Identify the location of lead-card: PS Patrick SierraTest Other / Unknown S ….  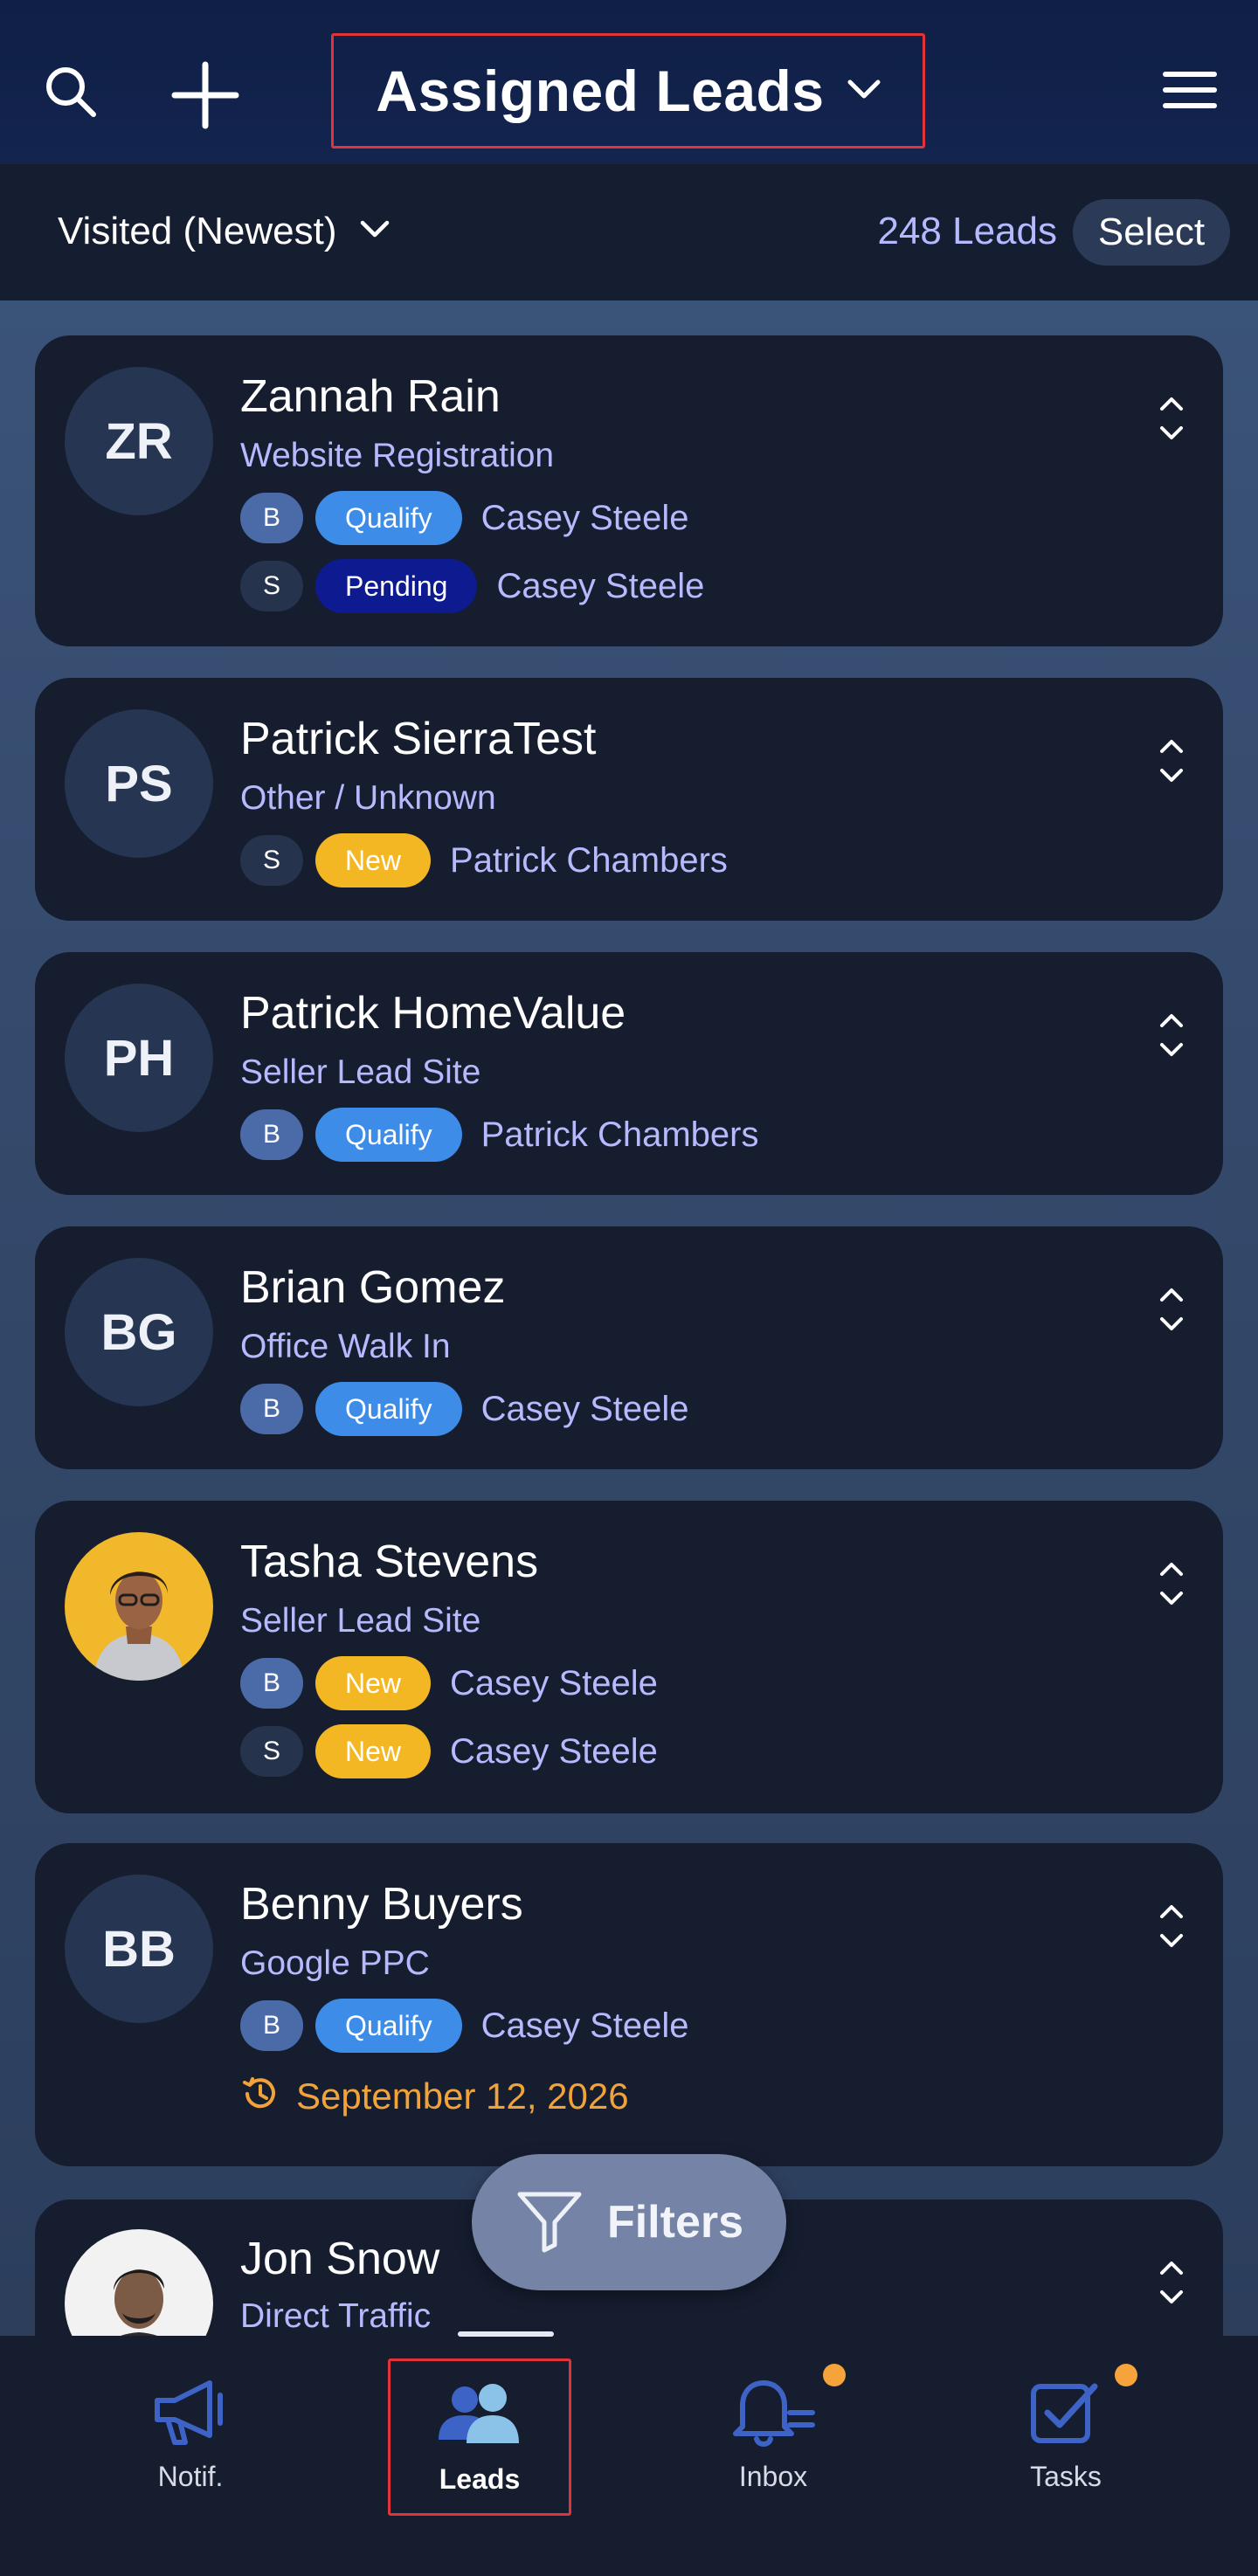
(629, 799).